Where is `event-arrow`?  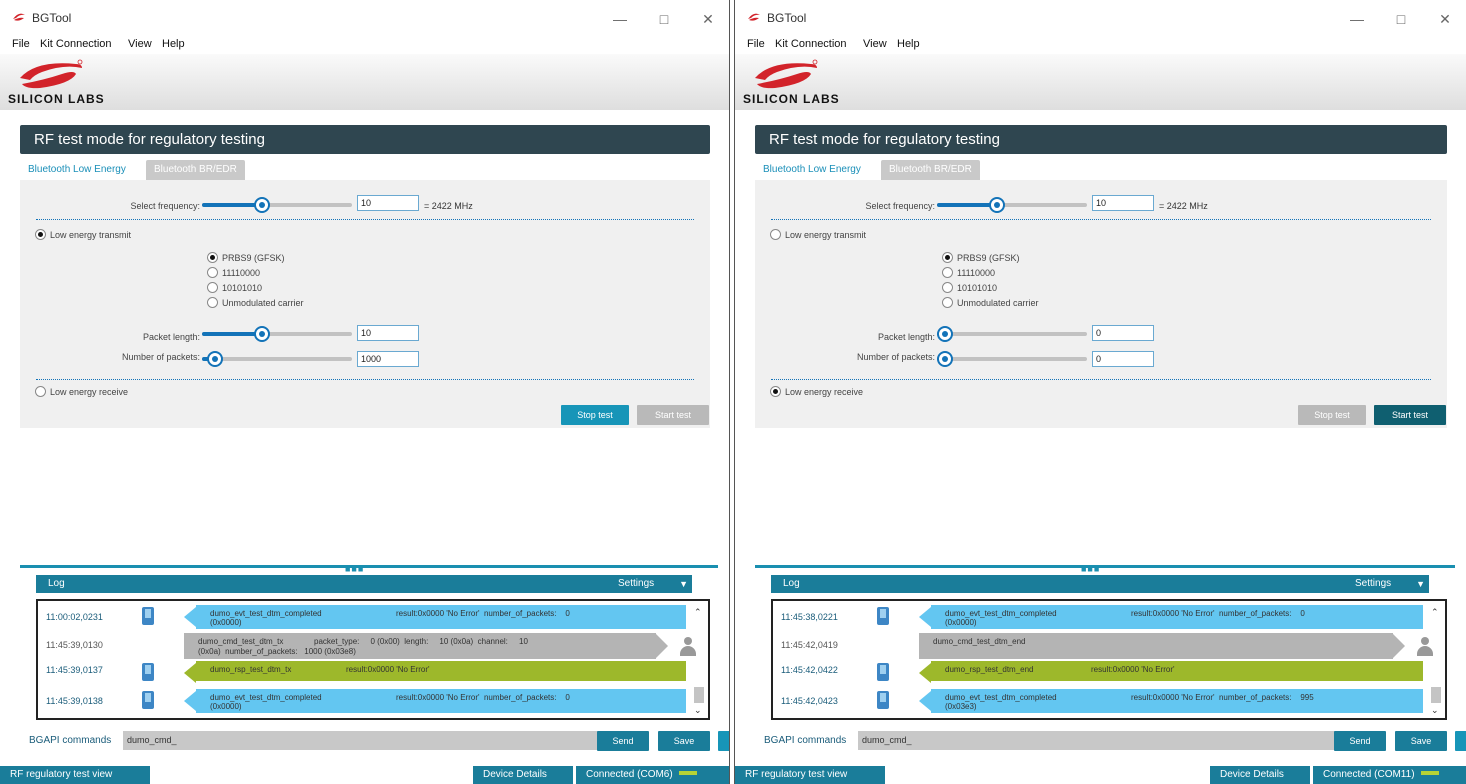 event-arrow is located at coordinates (190, 617).